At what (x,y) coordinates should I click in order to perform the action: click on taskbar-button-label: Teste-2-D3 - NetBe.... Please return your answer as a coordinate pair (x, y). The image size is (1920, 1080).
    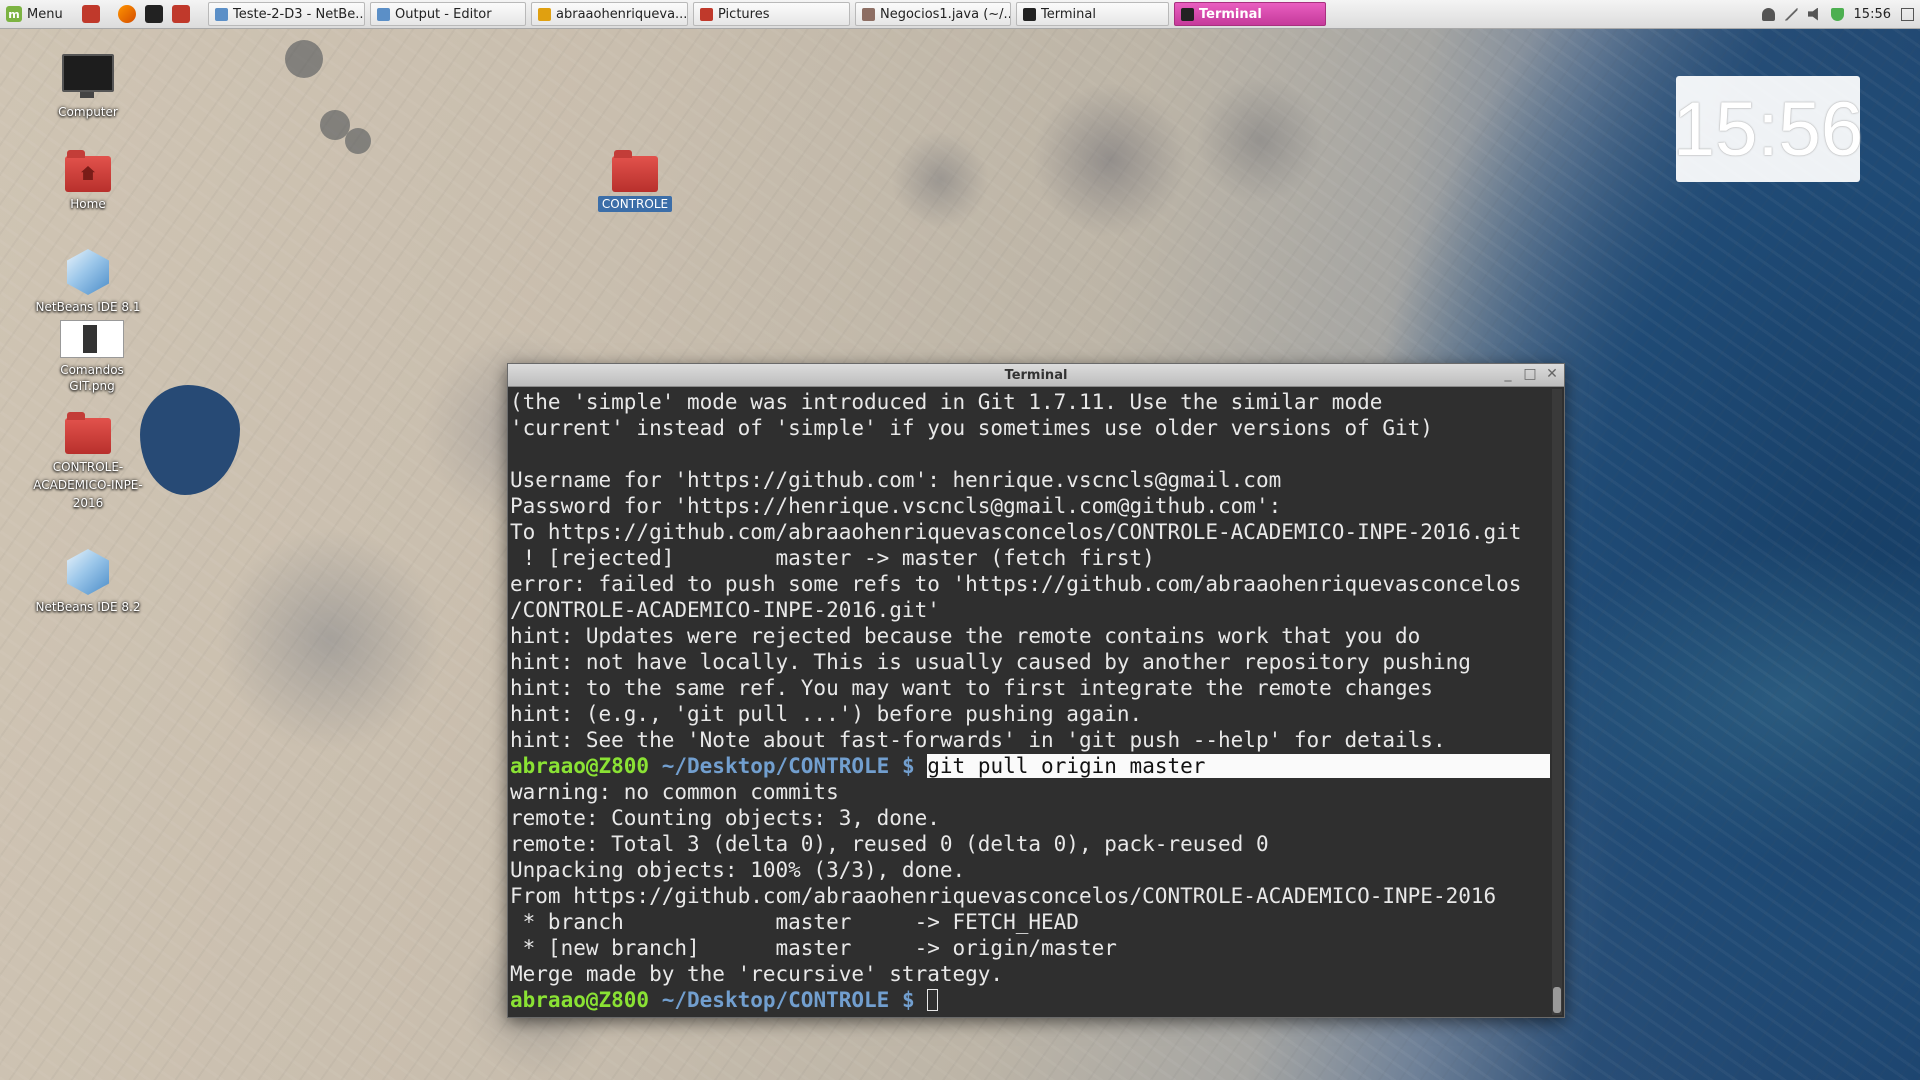
    Looking at the image, I should click on (299, 14).